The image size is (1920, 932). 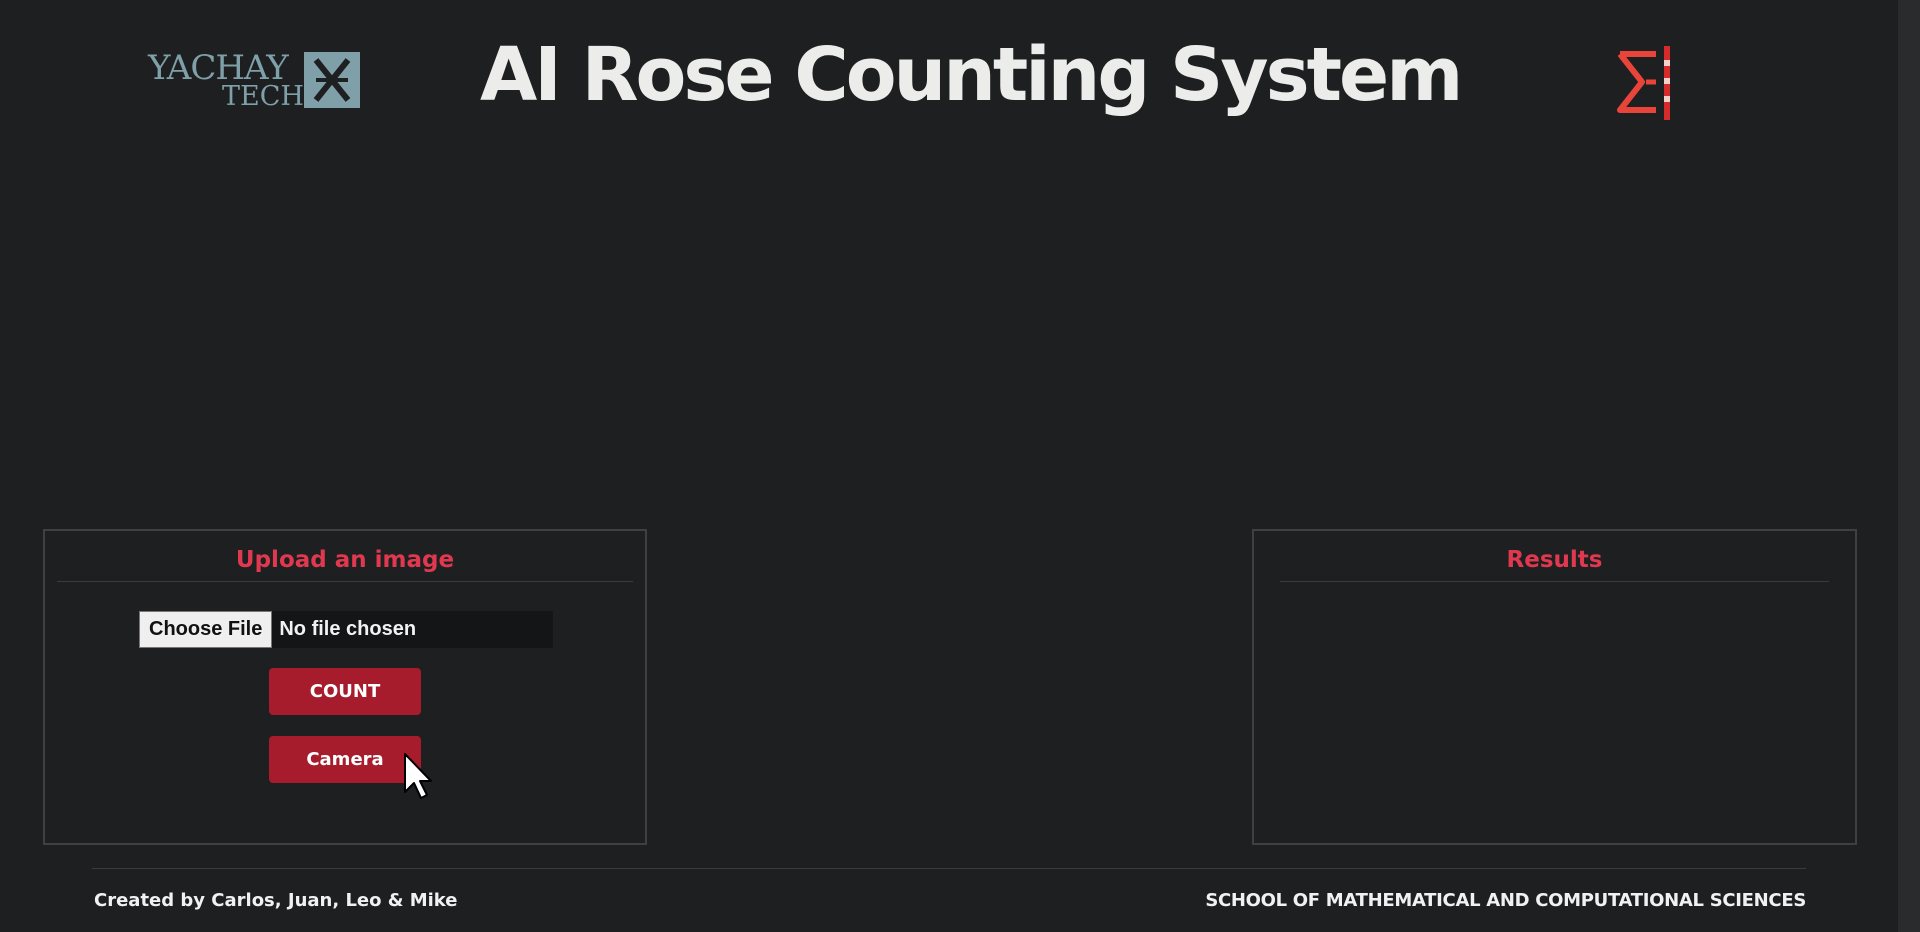 What do you see at coordinates (345, 581) in the screenshot?
I see `upload-panel-divider` at bounding box center [345, 581].